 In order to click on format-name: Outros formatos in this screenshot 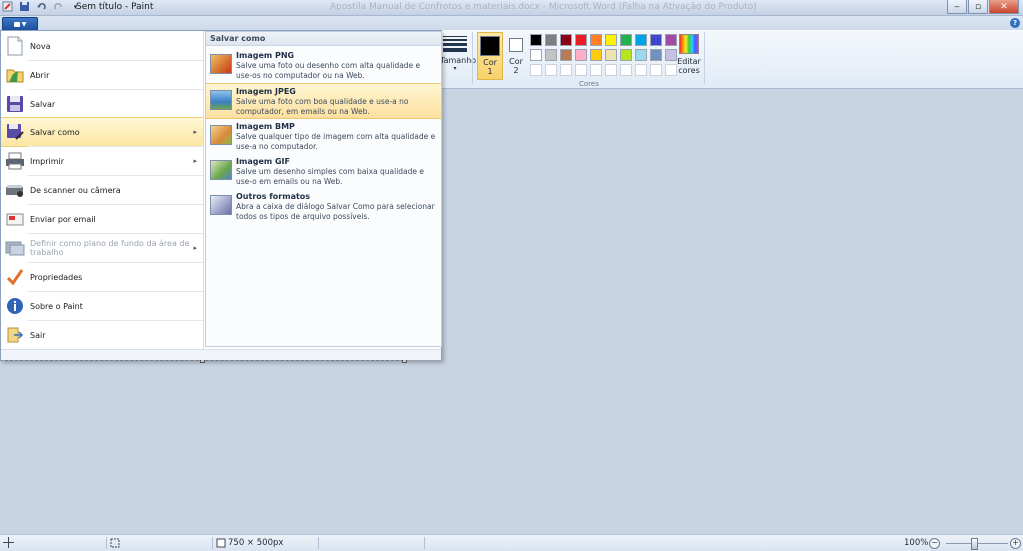, I will do `click(273, 196)`.